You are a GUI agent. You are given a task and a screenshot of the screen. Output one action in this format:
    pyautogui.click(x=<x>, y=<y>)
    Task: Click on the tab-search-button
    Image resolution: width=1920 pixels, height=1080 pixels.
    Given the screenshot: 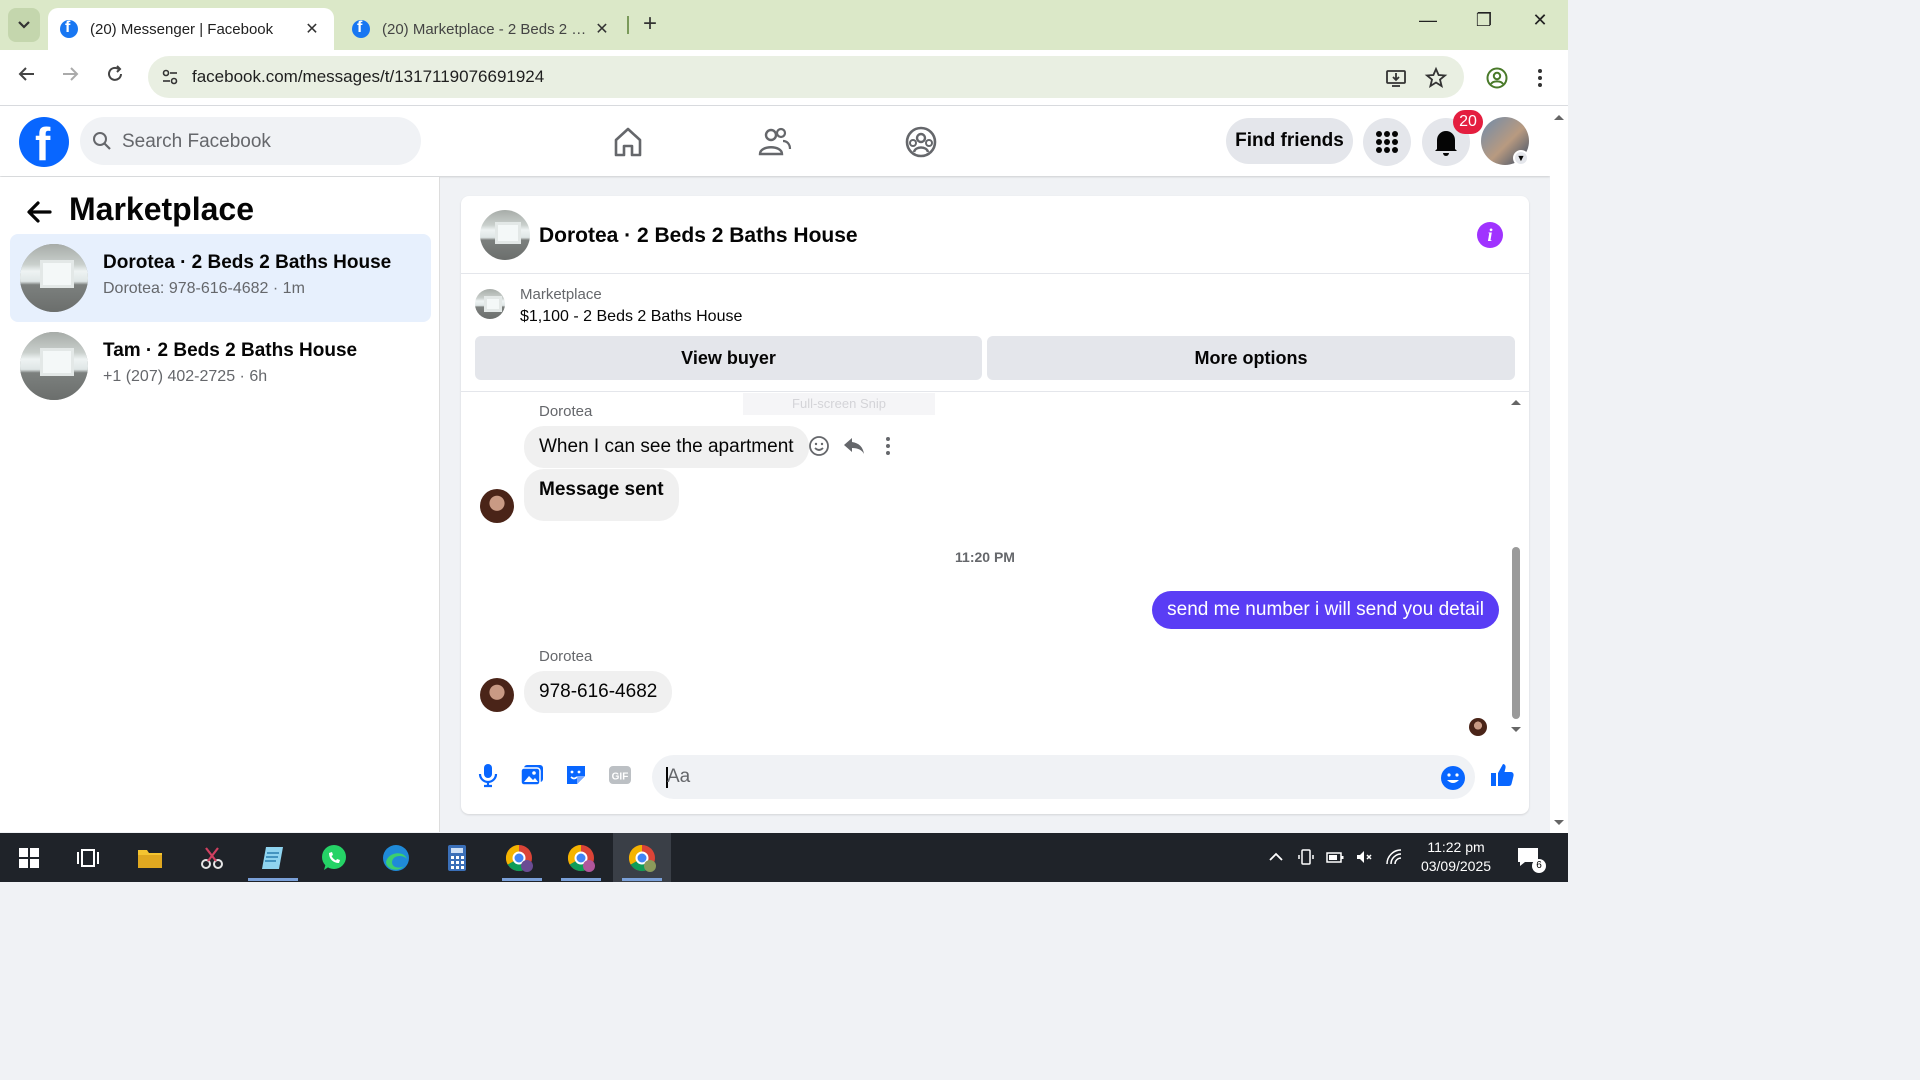 What is the action you would take?
    pyautogui.click(x=24, y=25)
    